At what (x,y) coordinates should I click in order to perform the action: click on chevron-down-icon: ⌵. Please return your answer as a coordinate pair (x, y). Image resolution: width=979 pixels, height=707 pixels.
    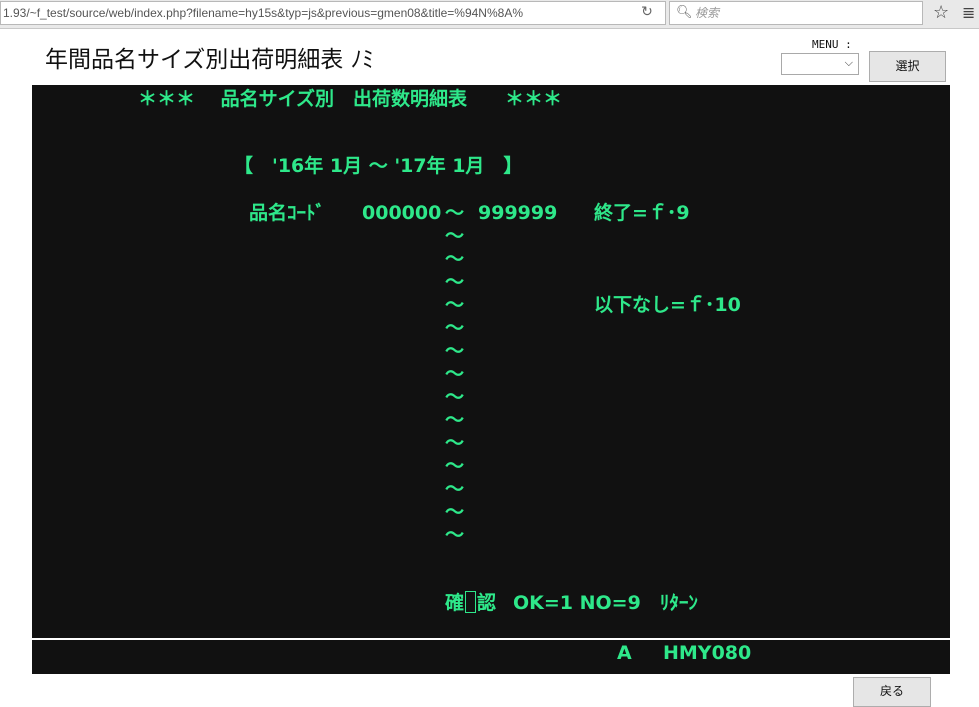
    Looking at the image, I should click on (848, 62).